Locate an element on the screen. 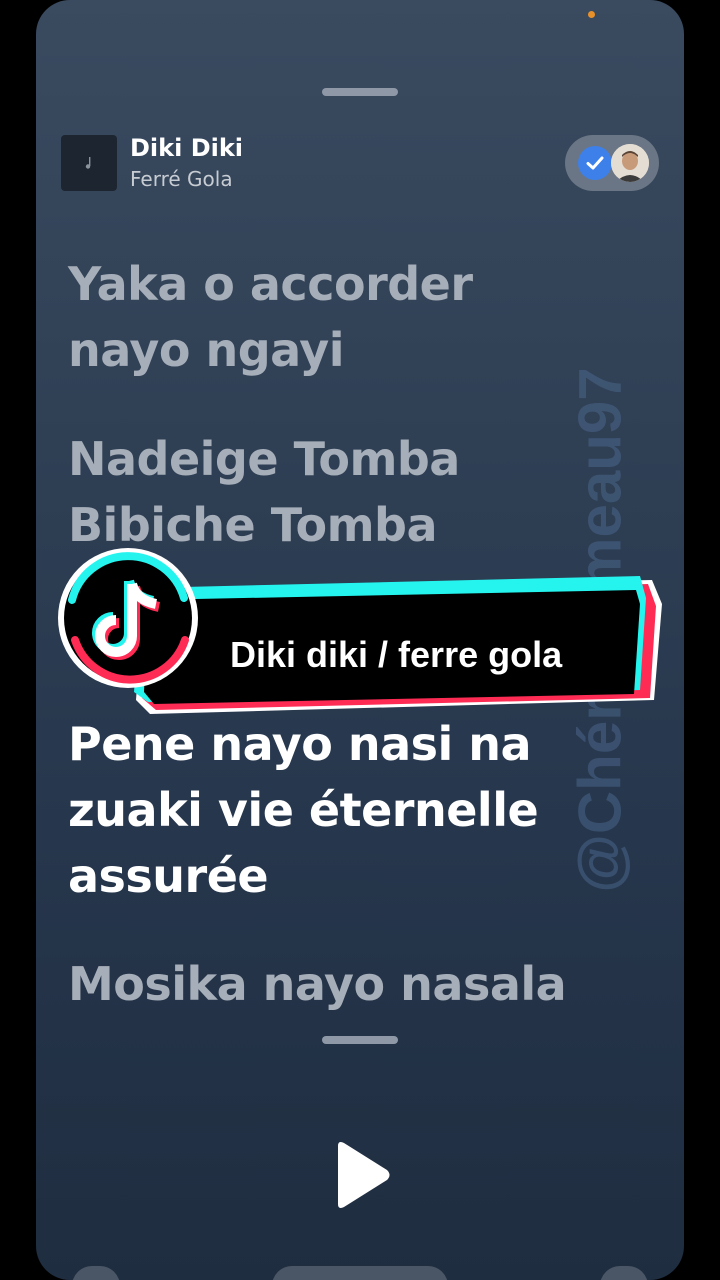 This screenshot has height=1280, width=720. play-icon is located at coordinates (364, 1175).